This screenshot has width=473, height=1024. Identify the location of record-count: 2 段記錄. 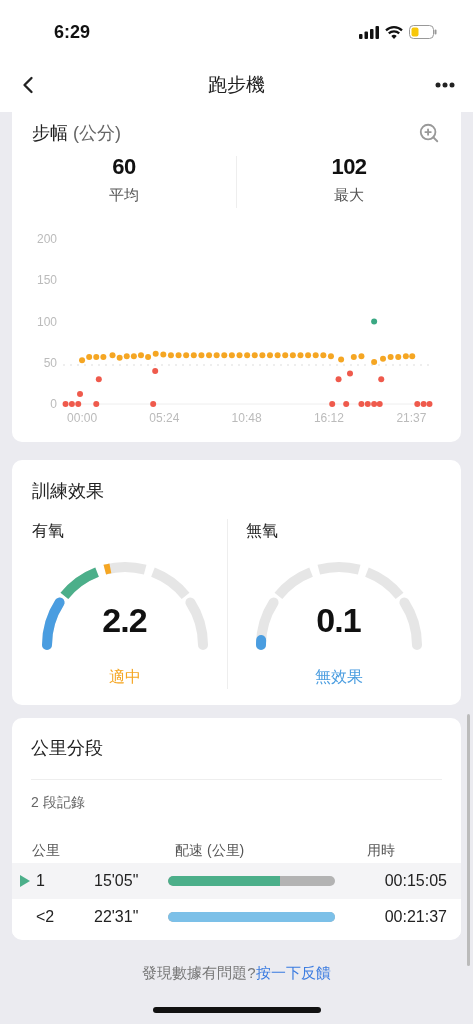
(58, 802).